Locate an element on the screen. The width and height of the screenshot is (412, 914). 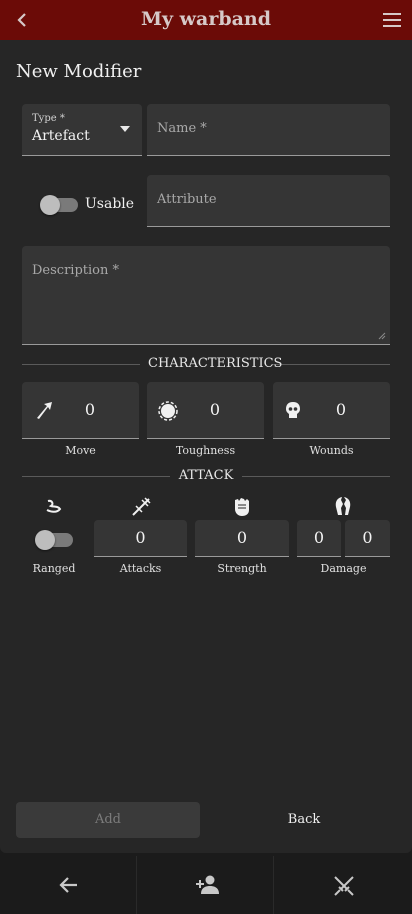
top-app-bar: My warband is located at coordinates (206, 20).